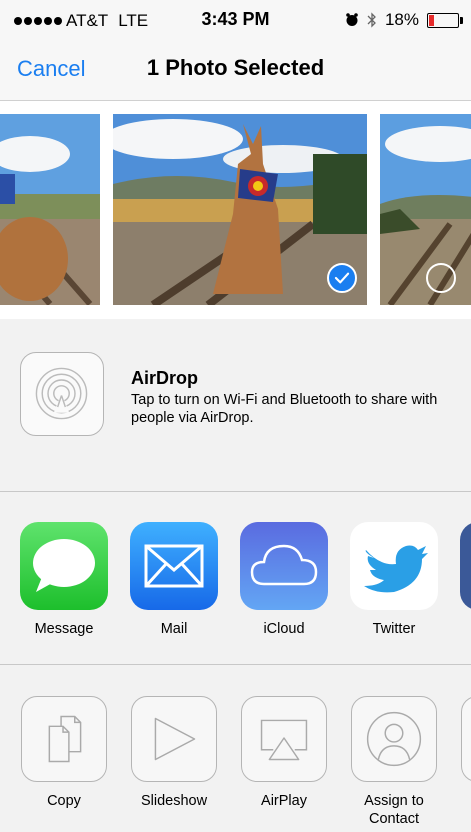 This screenshot has width=471, height=832. I want to click on copy-icon, so click(64, 739).